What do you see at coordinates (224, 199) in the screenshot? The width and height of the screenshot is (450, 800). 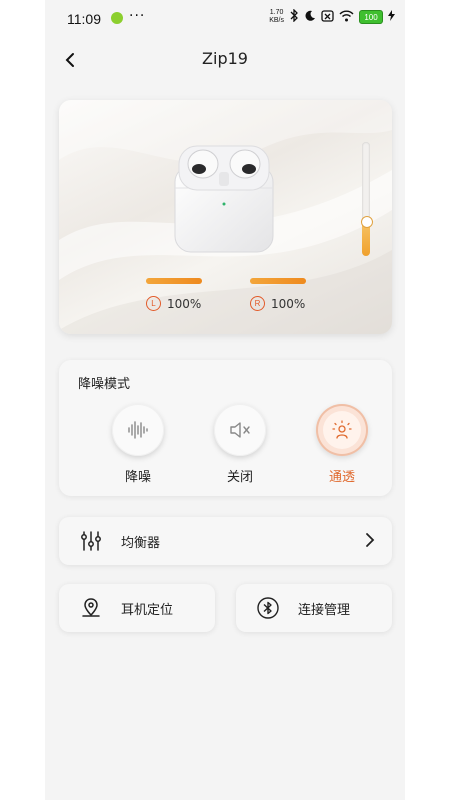 I see `earbuds-case-image` at bounding box center [224, 199].